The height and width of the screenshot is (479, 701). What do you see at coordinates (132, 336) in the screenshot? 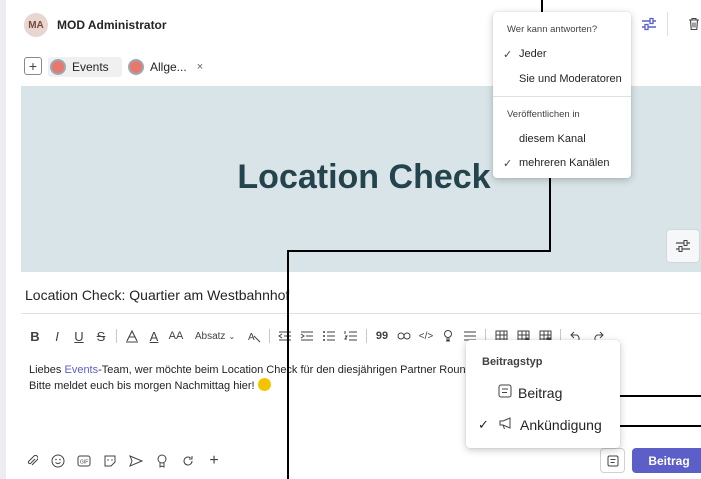
I see `highlight-icon` at bounding box center [132, 336].